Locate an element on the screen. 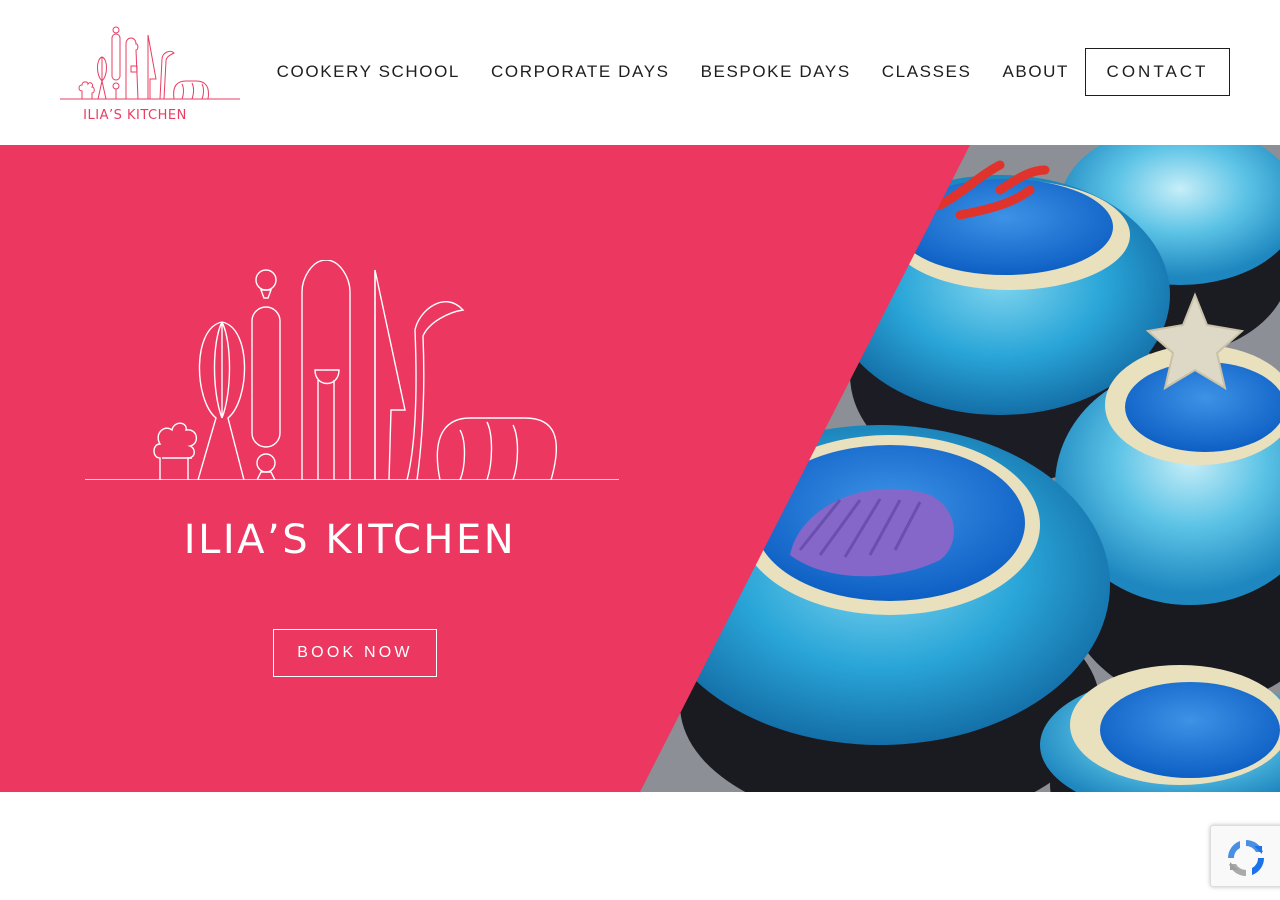 The image size is (1280, 900). nav-classes: CLASSES is located at coordinates (927, 72).